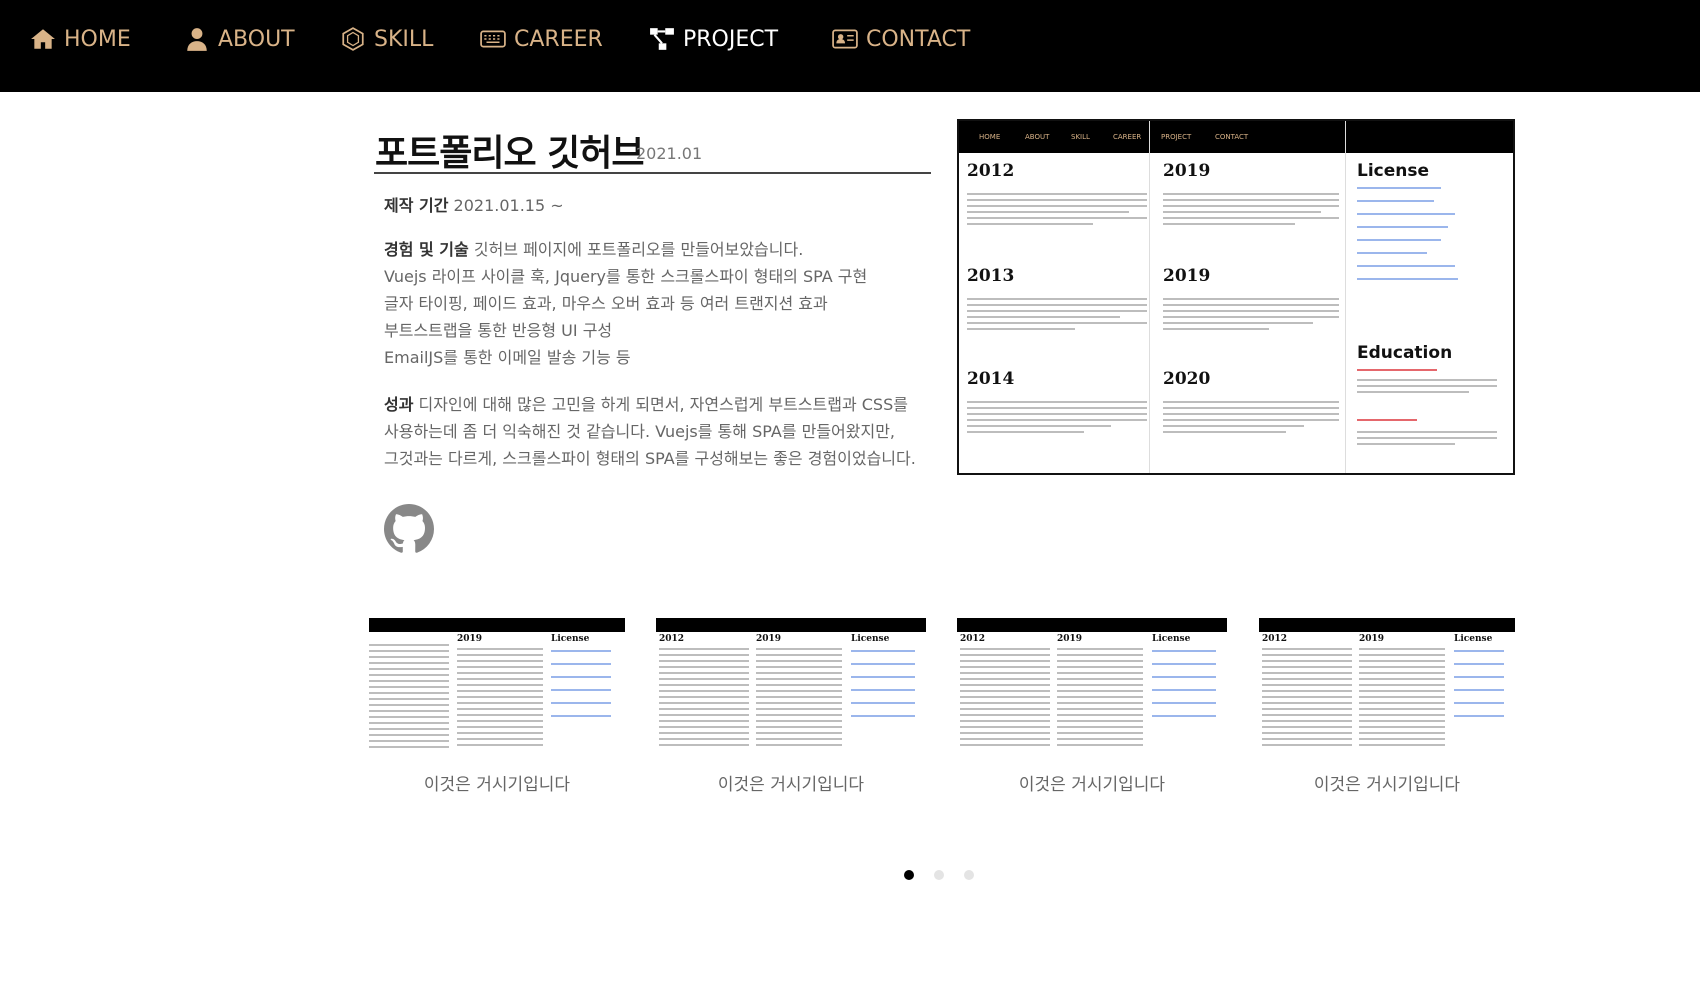  What do you see at coordinates (256, 39) in the screenshot?
I see `nav-about-label: ABOUT` at bounding box center [256, 39].